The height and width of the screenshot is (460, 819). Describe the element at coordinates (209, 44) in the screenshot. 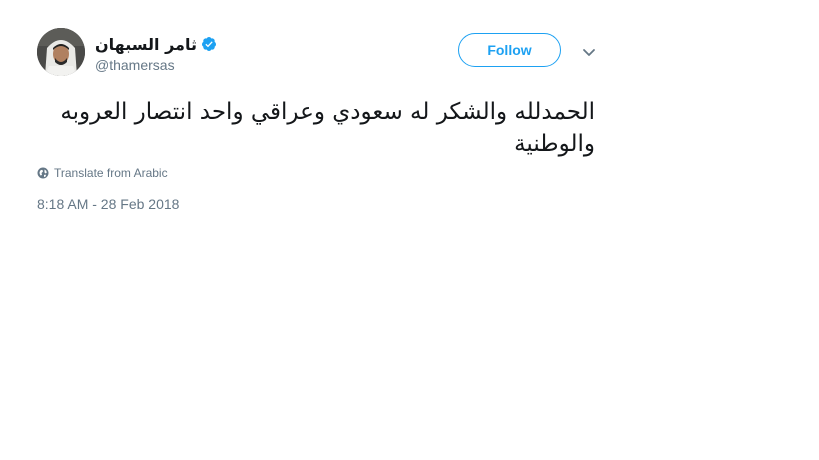

I see `verified-badge-icon` at that location.